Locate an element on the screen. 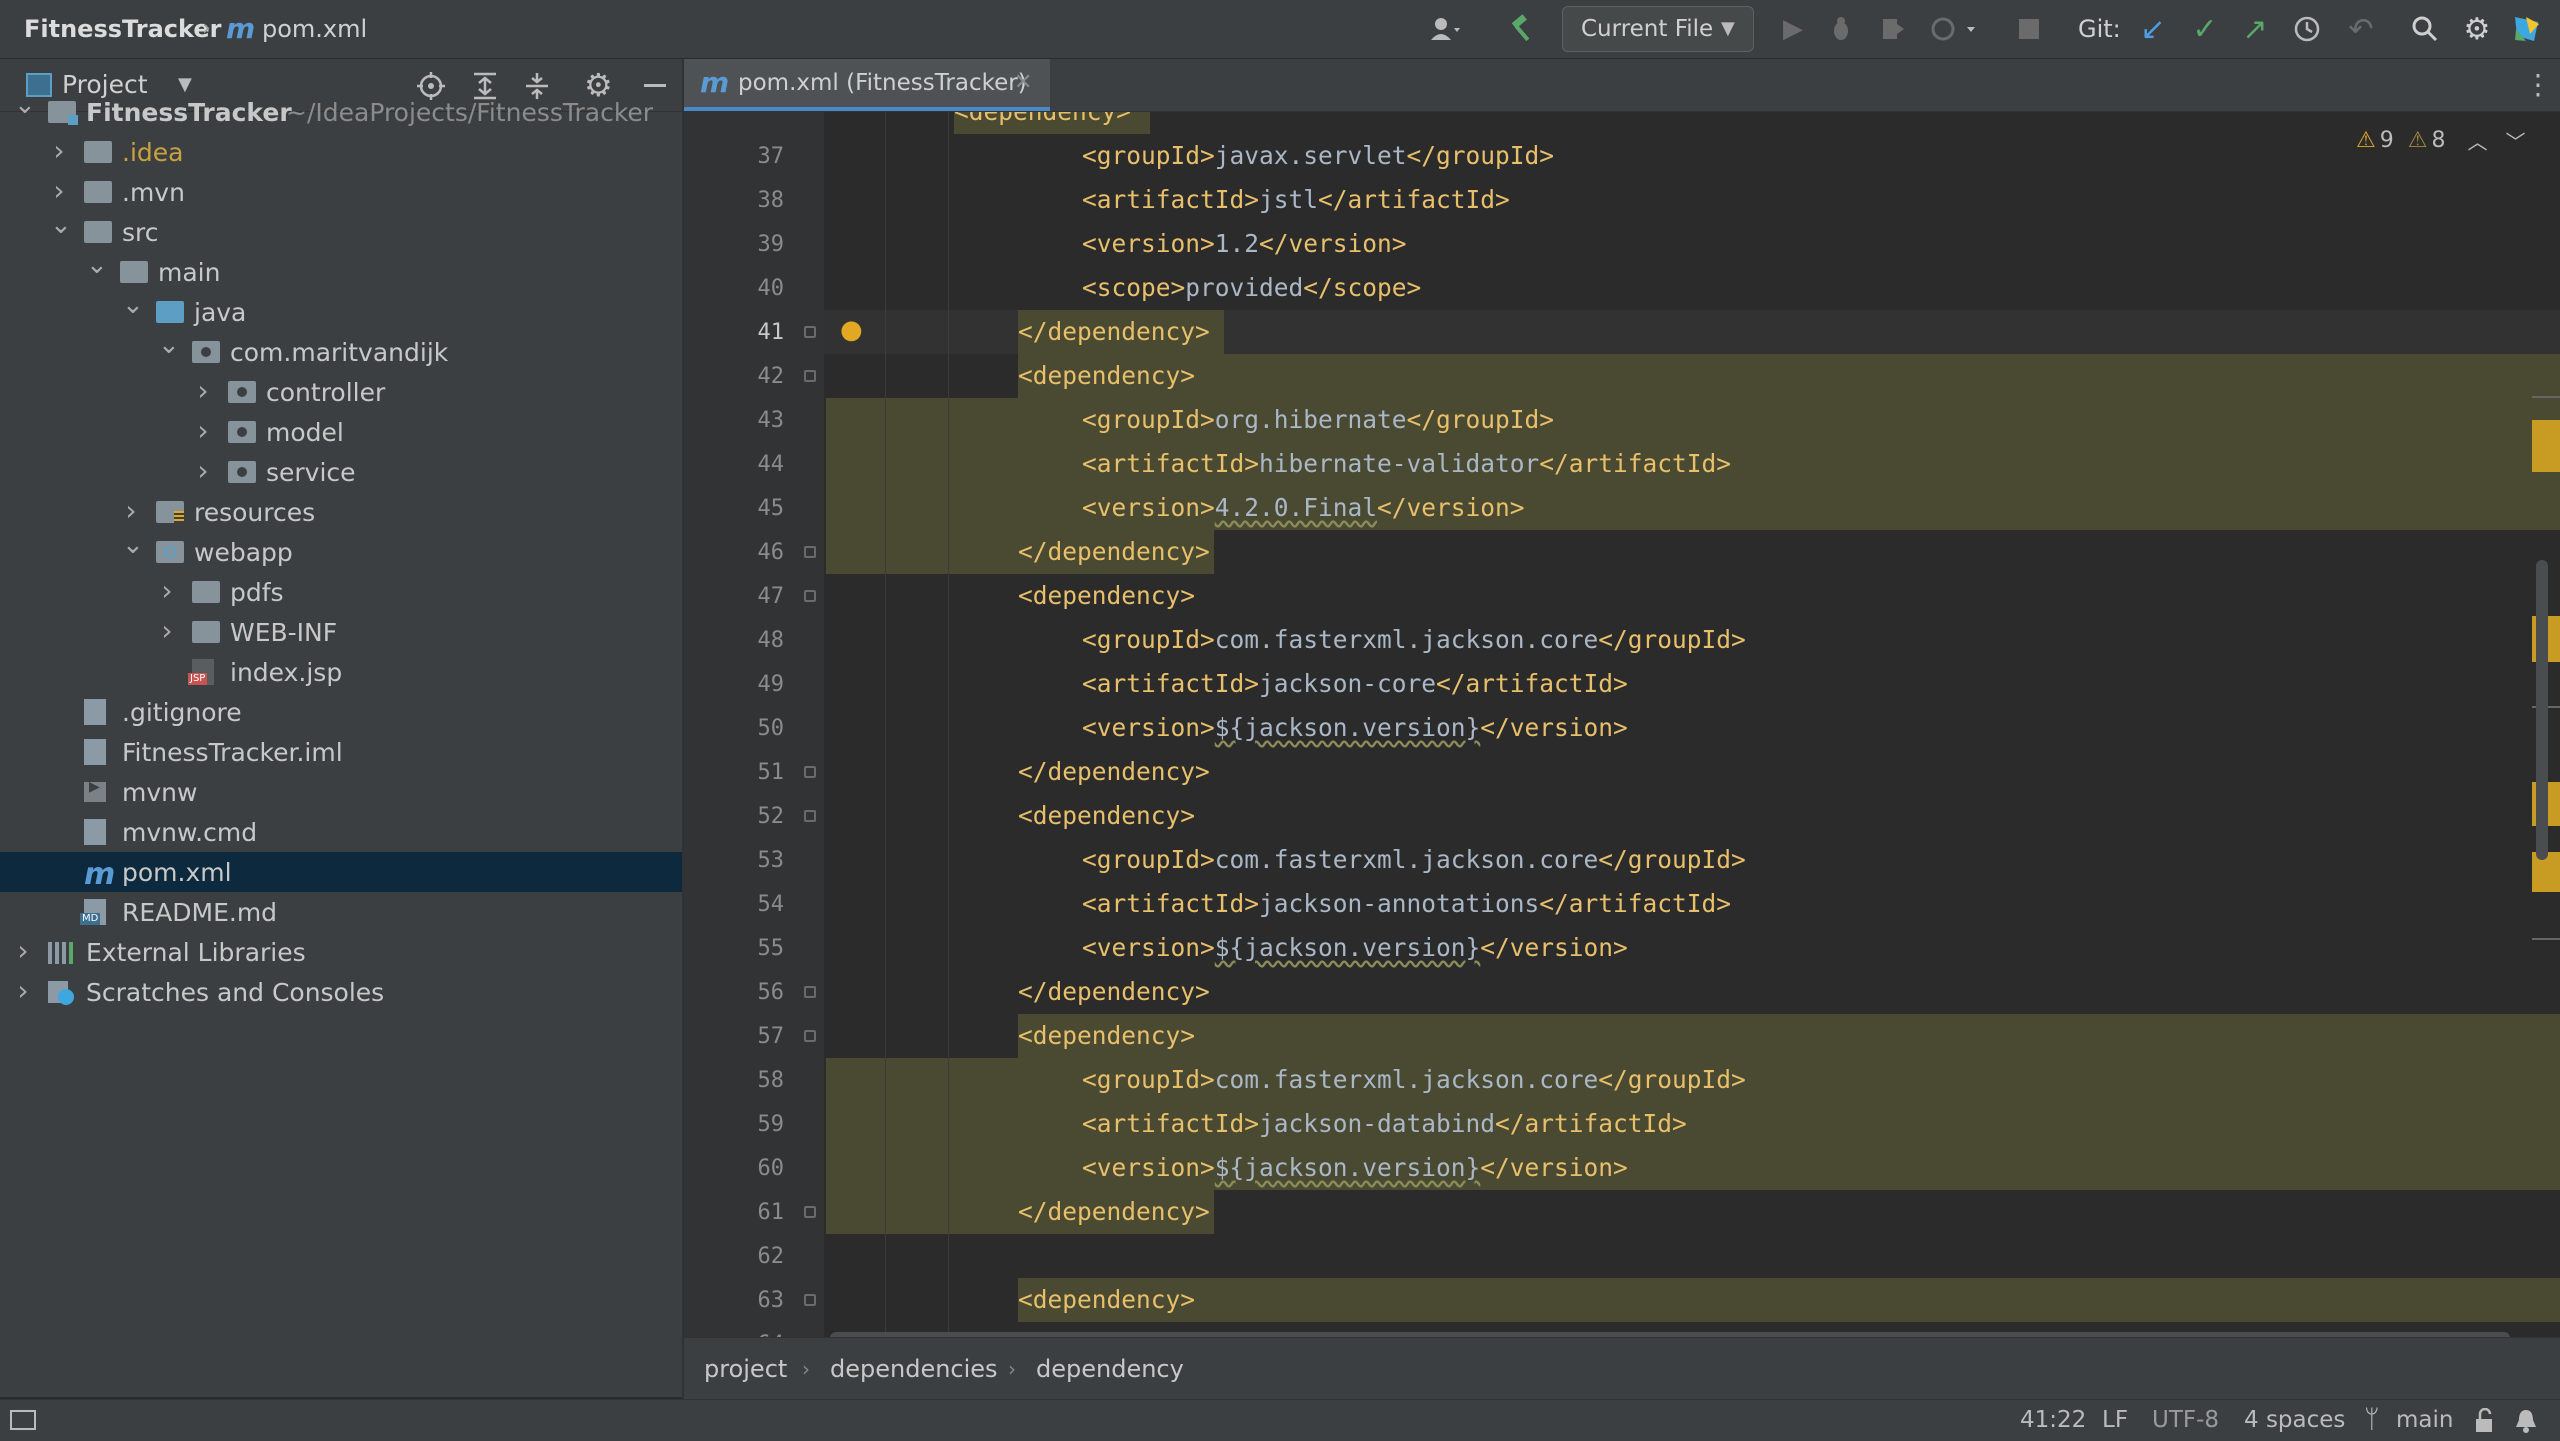 The image size is (2560, 1441). line-number: 63 is located at coordinates (734, 1300).